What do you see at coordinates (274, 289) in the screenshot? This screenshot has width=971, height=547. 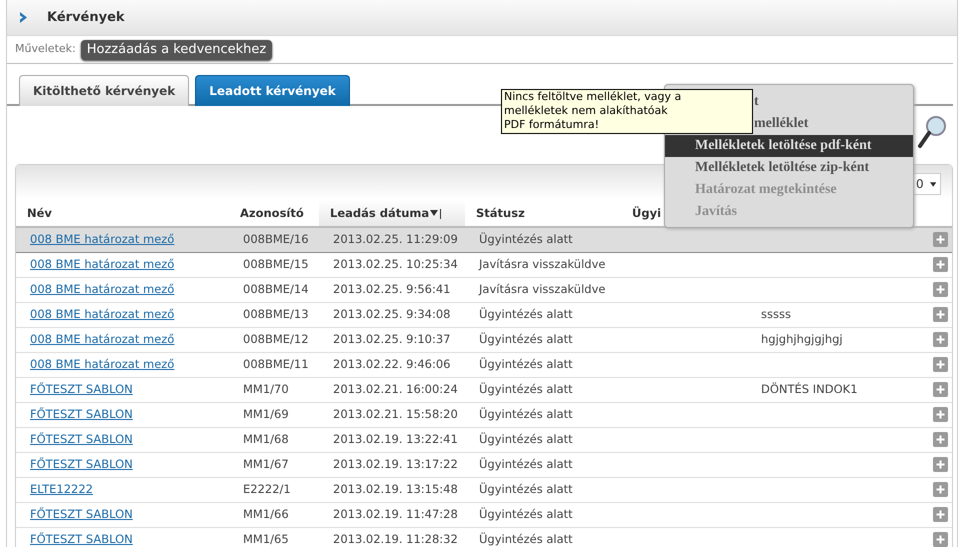 I see `table-cell: 008BME/14` at bounding box center [274, 289].